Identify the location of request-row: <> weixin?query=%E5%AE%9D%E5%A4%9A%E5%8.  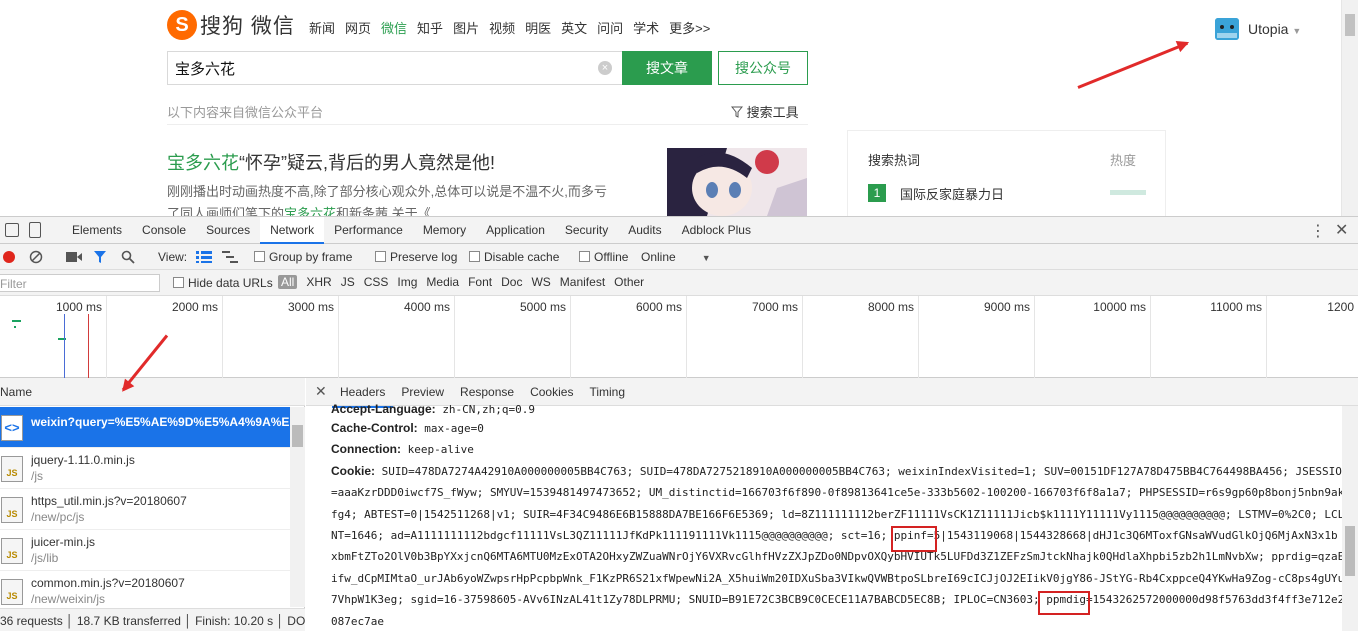
(145, 427).